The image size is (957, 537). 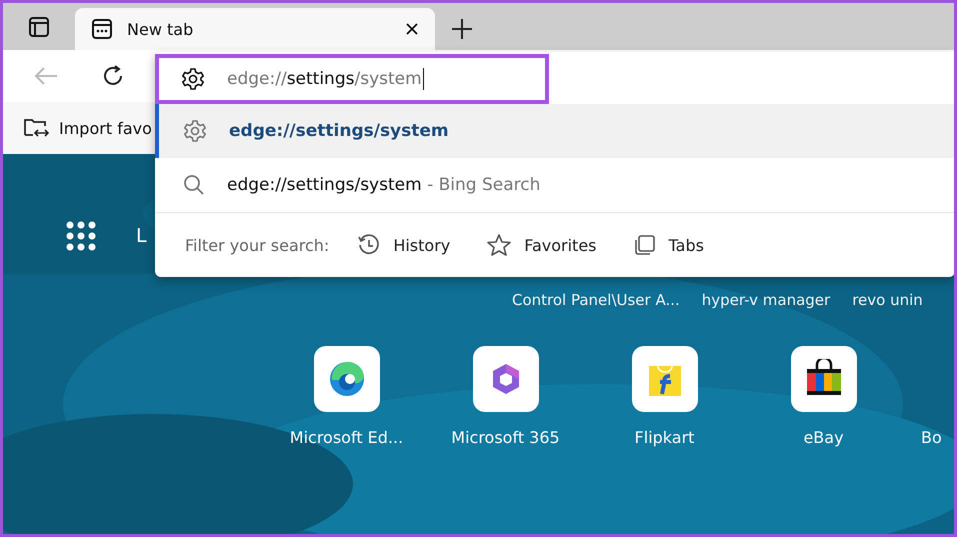 What do you see at coordinates (823, 437) in the screenshot?
I see `quick-link-label: eBay` at bounding box center [823, 437].